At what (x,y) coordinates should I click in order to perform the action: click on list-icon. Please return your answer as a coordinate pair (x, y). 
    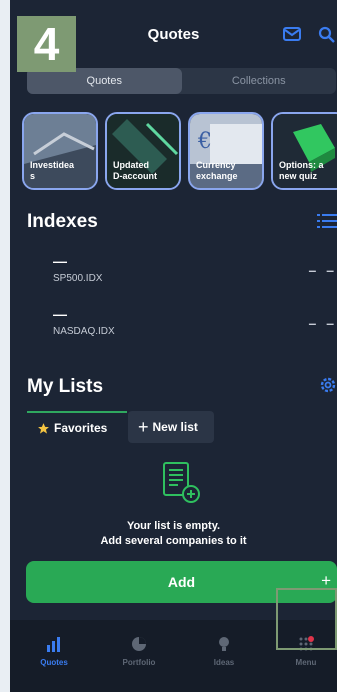
    Looking at the image, I should click on (327, 221).